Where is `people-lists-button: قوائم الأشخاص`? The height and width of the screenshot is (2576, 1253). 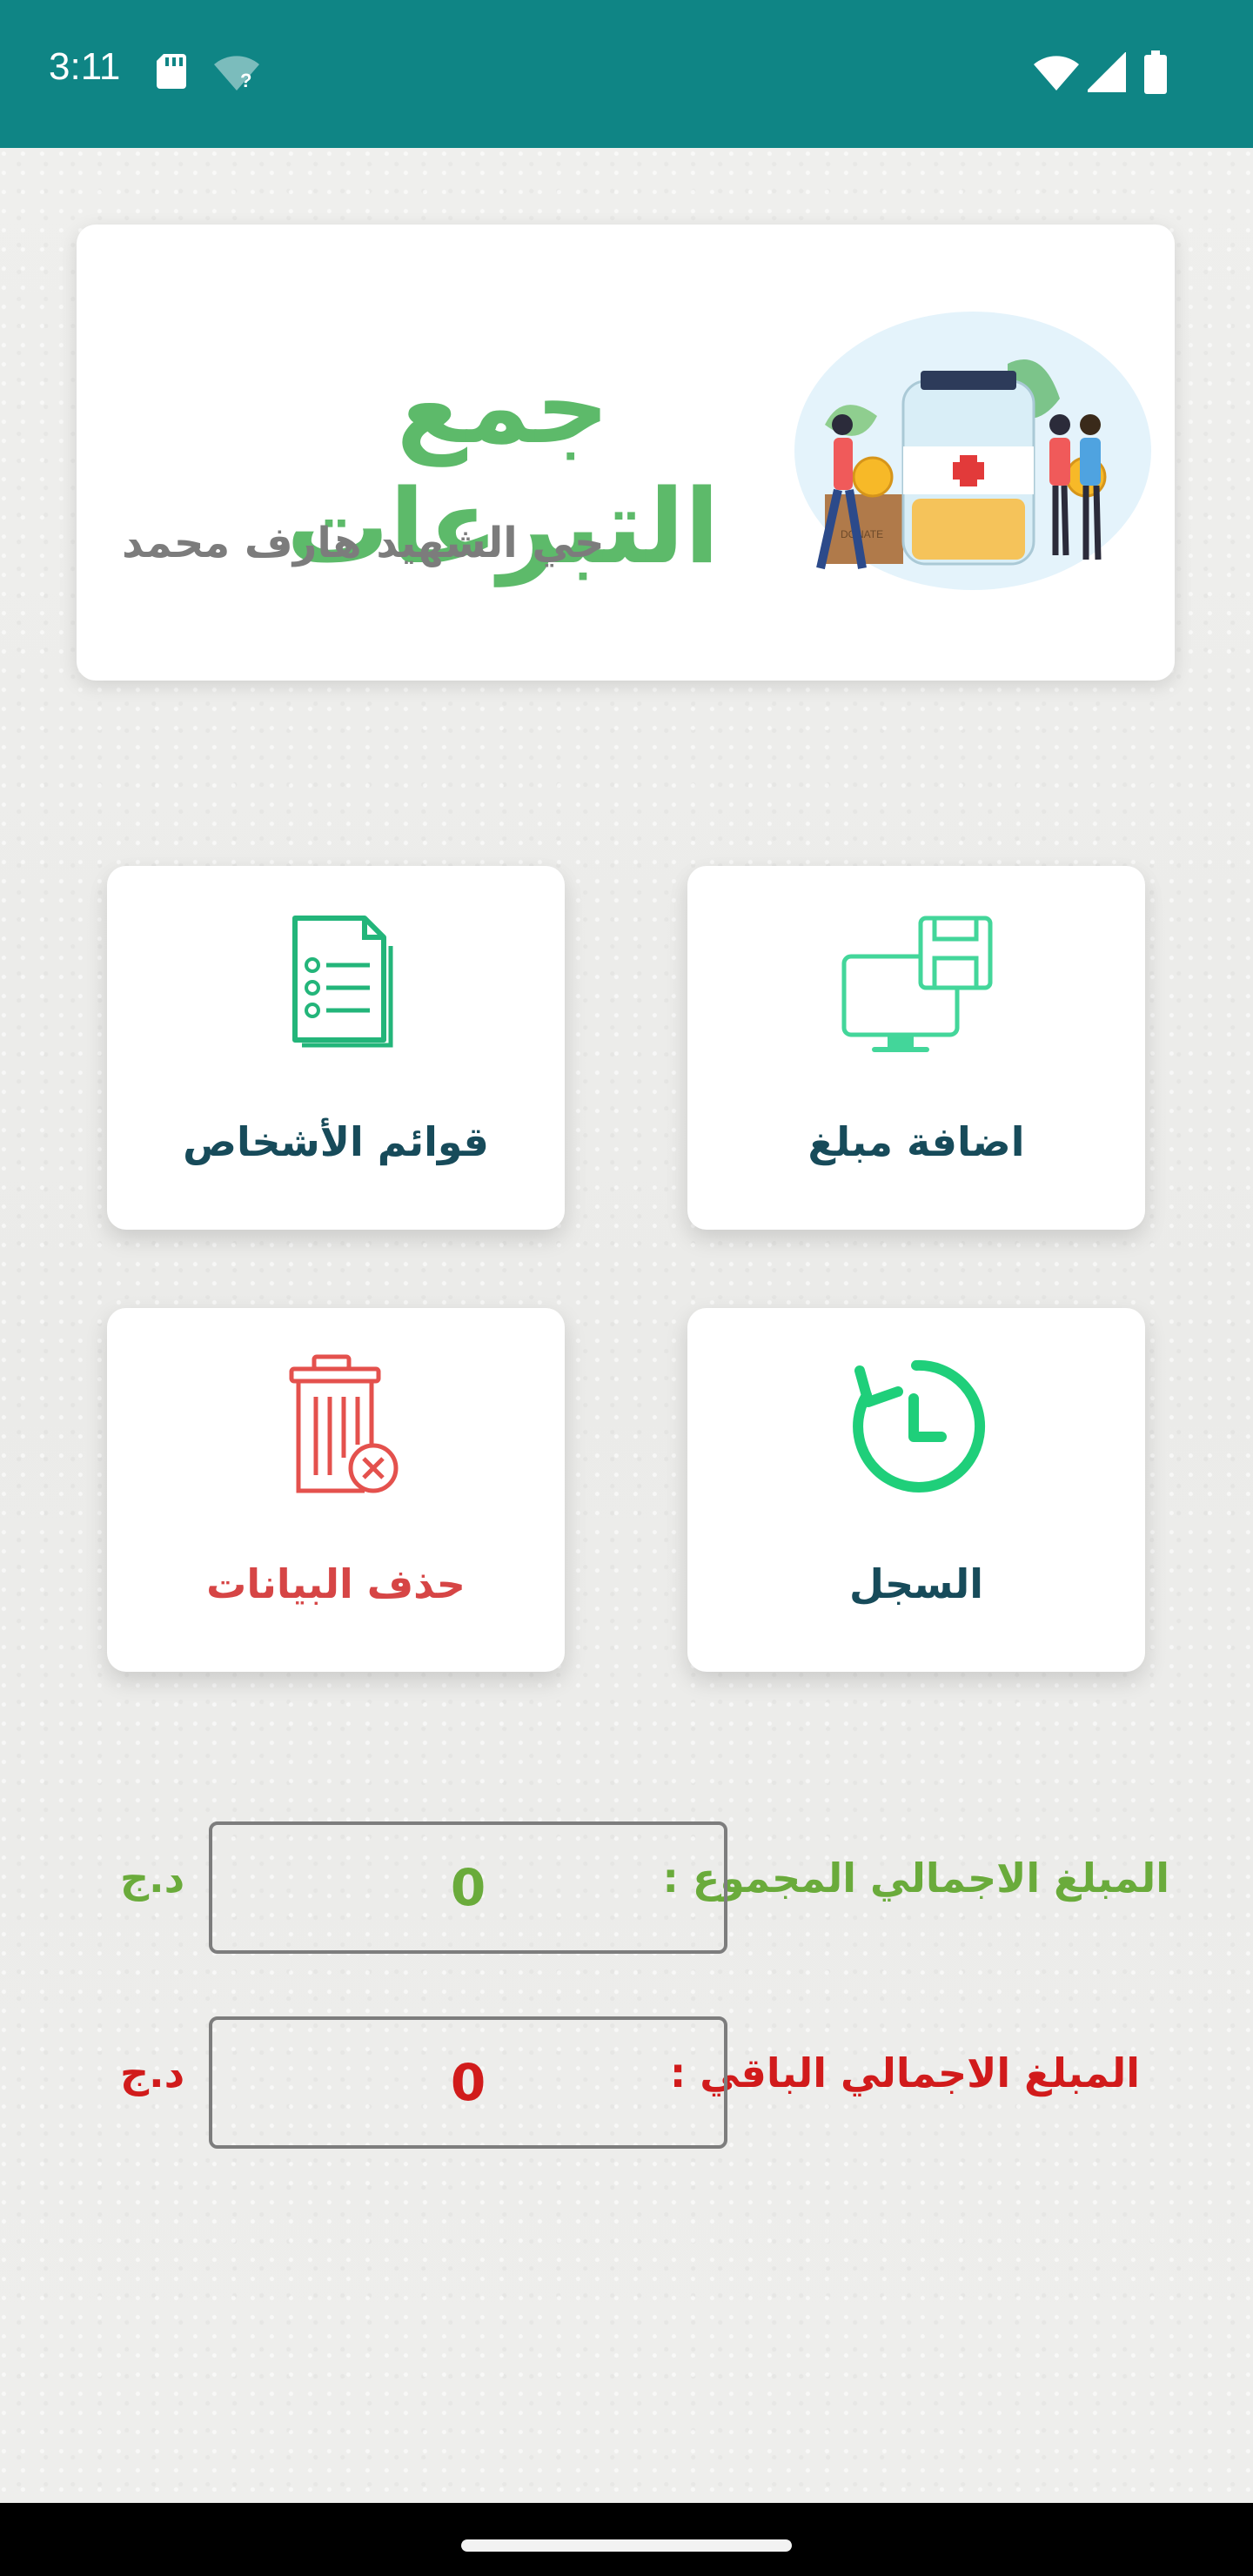
people-lists-button: قوائم الأشخاص is located at coordinates (336, 1048).